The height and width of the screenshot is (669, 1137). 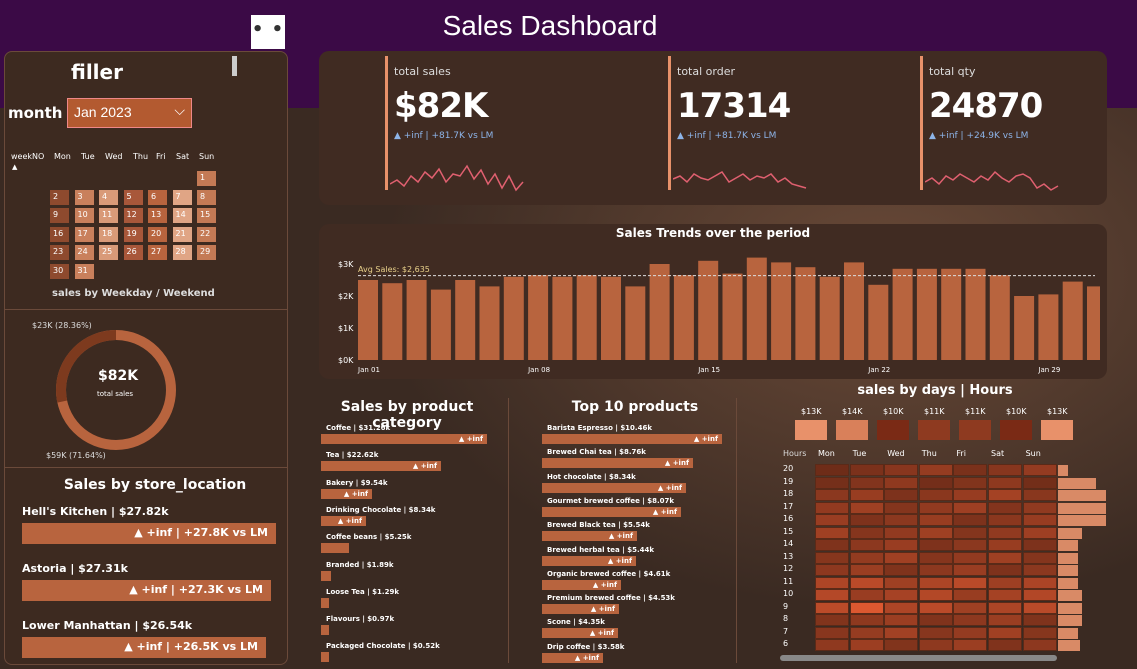 I want to click on calendar-day: 21, so click(x=182, y=234).